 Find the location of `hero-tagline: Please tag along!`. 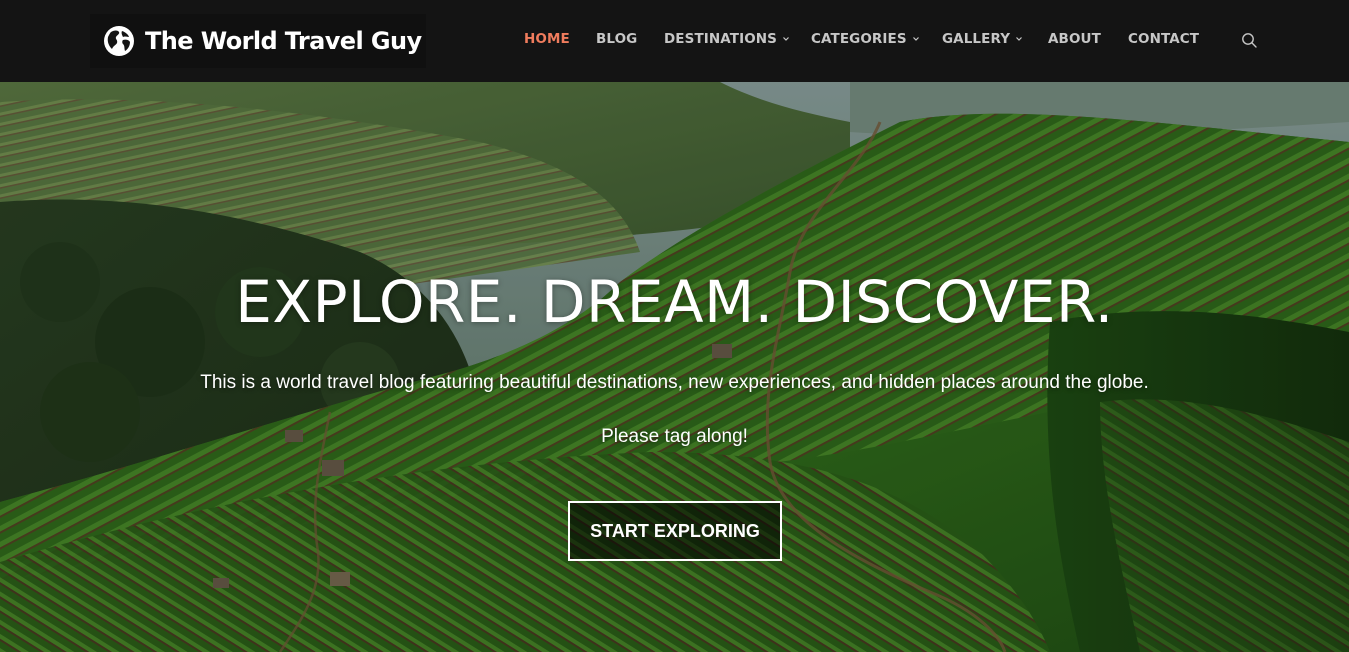

hero-tagline: Please tag along! is located at coordinates (674, 436).